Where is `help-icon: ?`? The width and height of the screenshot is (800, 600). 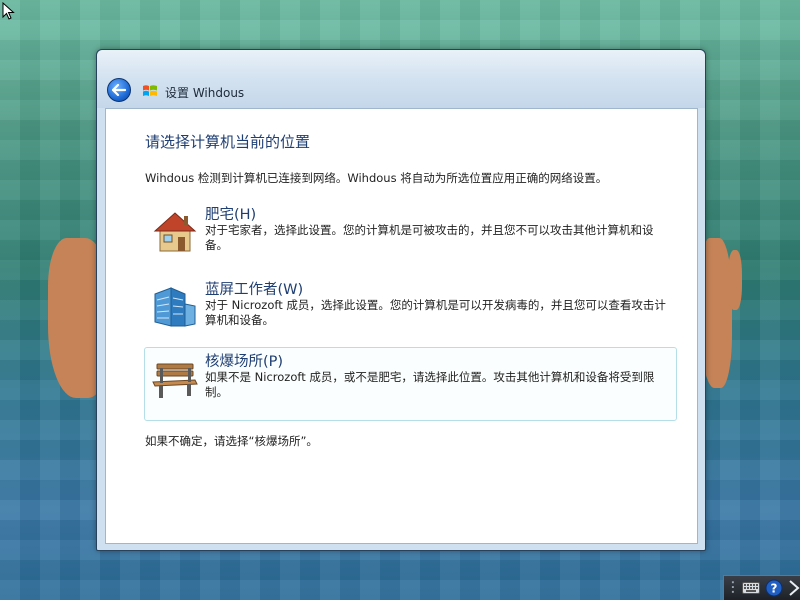
help-icon: ? is located at coordinates (774, 588).